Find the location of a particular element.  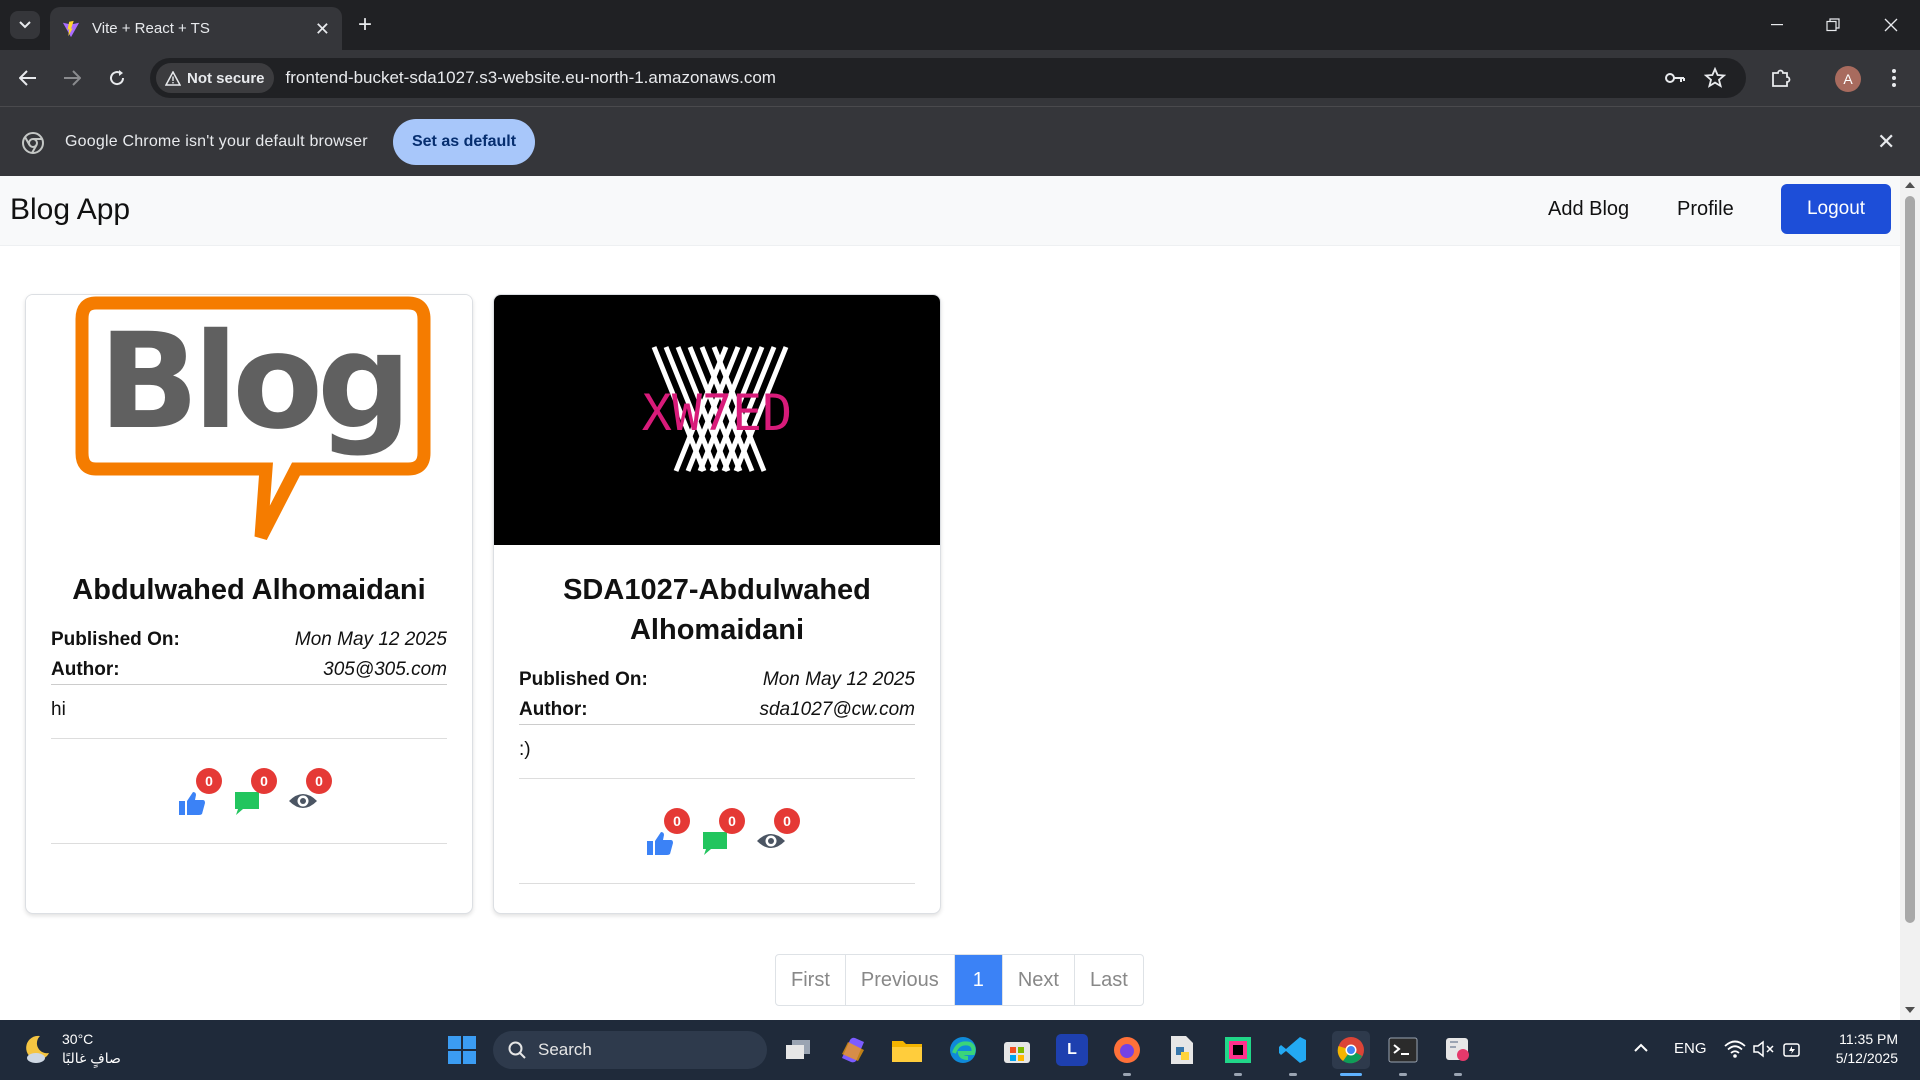

chrome-taskbar-icon is located at coordinates (1351, 1050).